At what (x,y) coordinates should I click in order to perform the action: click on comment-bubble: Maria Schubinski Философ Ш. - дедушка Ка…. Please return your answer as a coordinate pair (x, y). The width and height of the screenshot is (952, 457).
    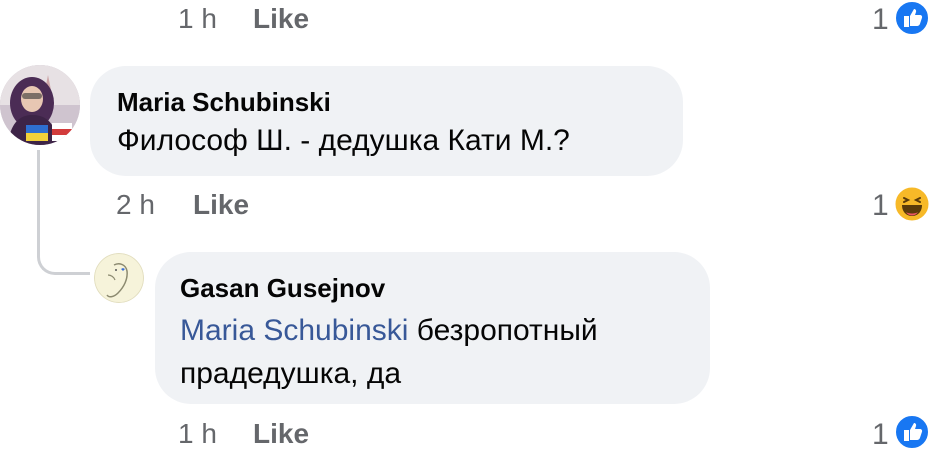
    Looking at the image, I should click on (386, 121).